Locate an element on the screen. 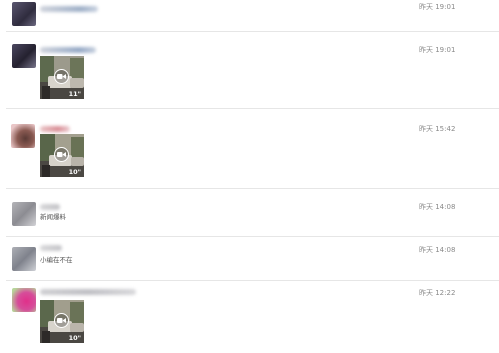  message-time: 昨天 15:42 is located at coordinates (437, 129).